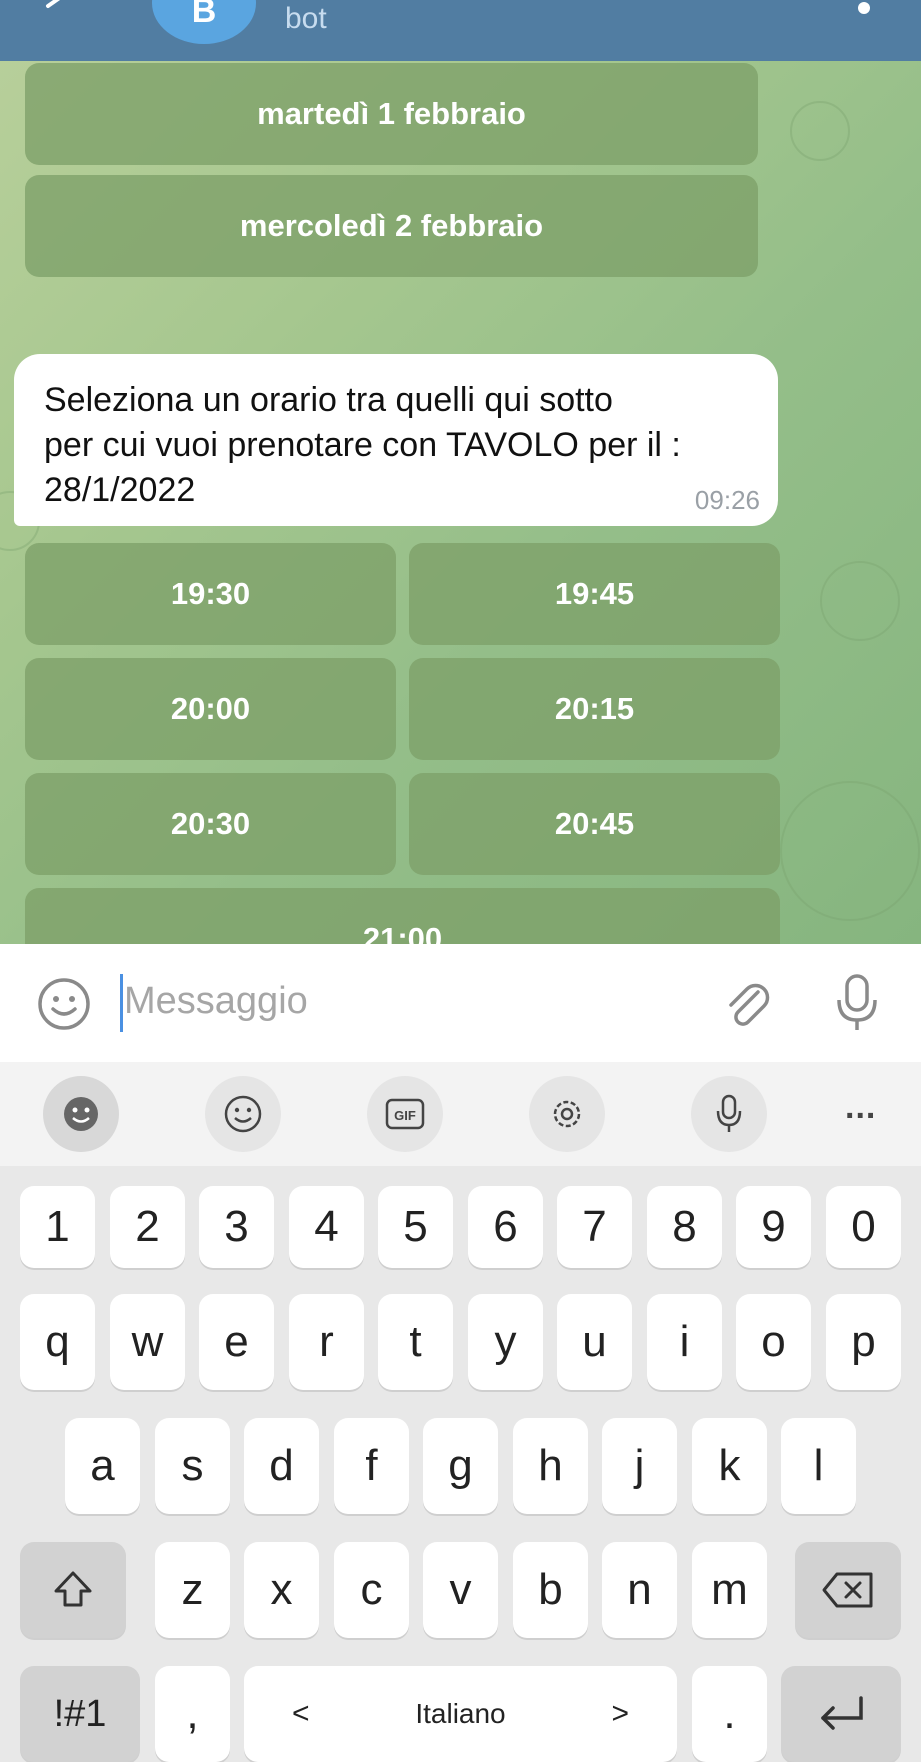 The height and width of the screenshot is (1762, 921). I want to click on emoji-keyboard-button, so click(81, 1114).